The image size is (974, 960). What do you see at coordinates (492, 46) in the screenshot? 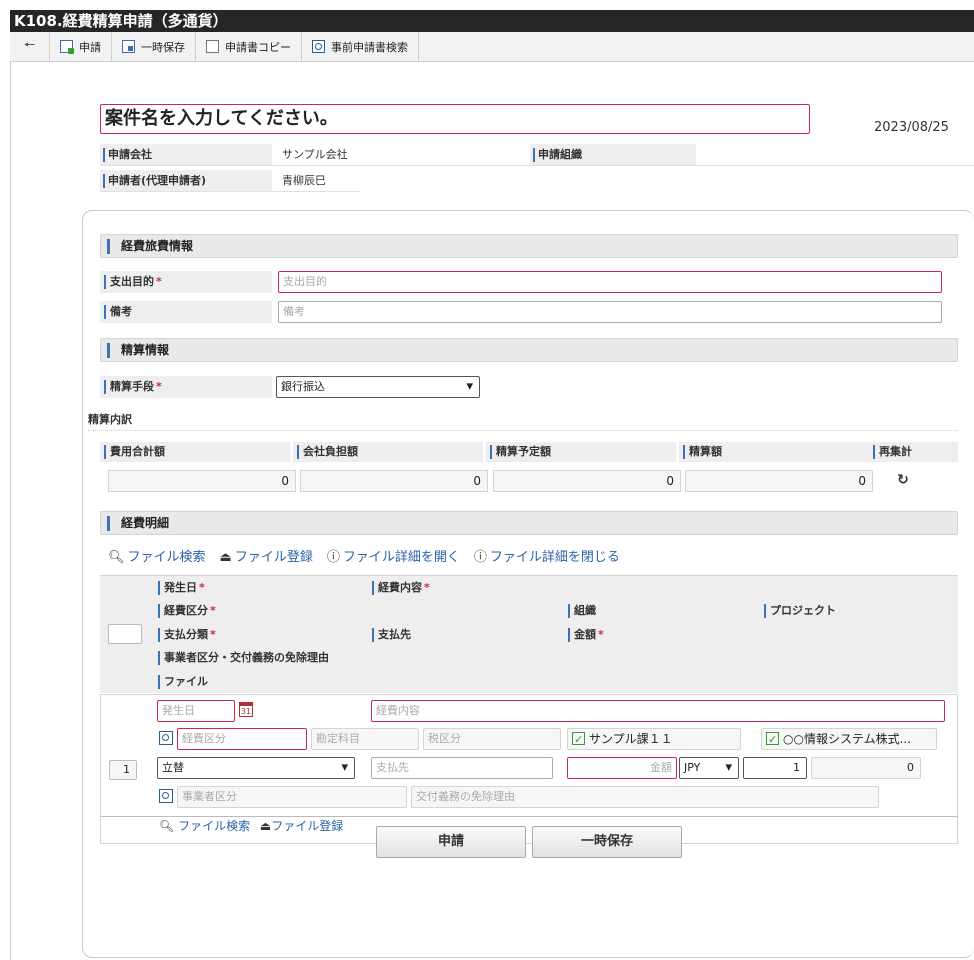
I see `toolbar: 🠔 申請 一時保存 申請書コピー 事前申請書検索` at bounding box center [492, 46].